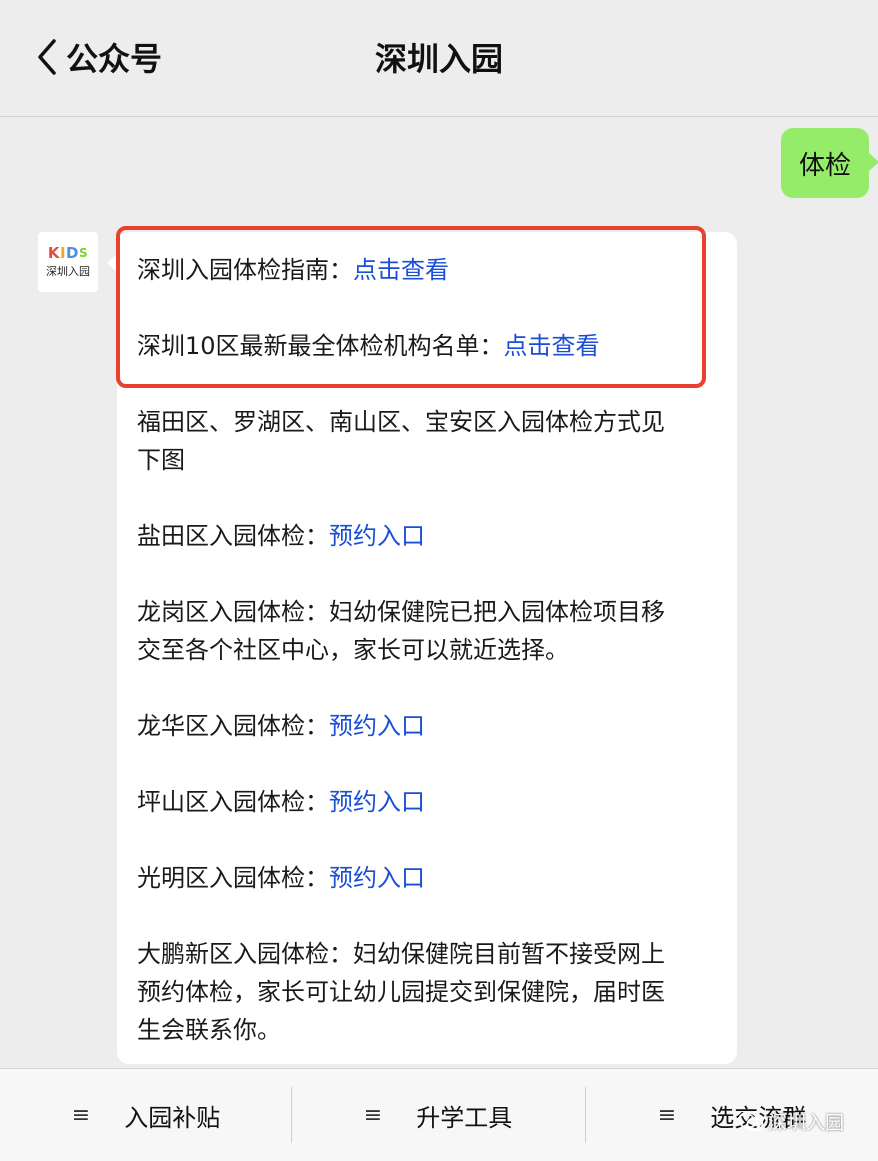 The image size is (878, 1161). What do you see at coordinates (146, 1115) in the screenshot?
I see `menu-item-enrollment-subsidy: ≡ 入园补贴` at bounding box center [146, 1115].